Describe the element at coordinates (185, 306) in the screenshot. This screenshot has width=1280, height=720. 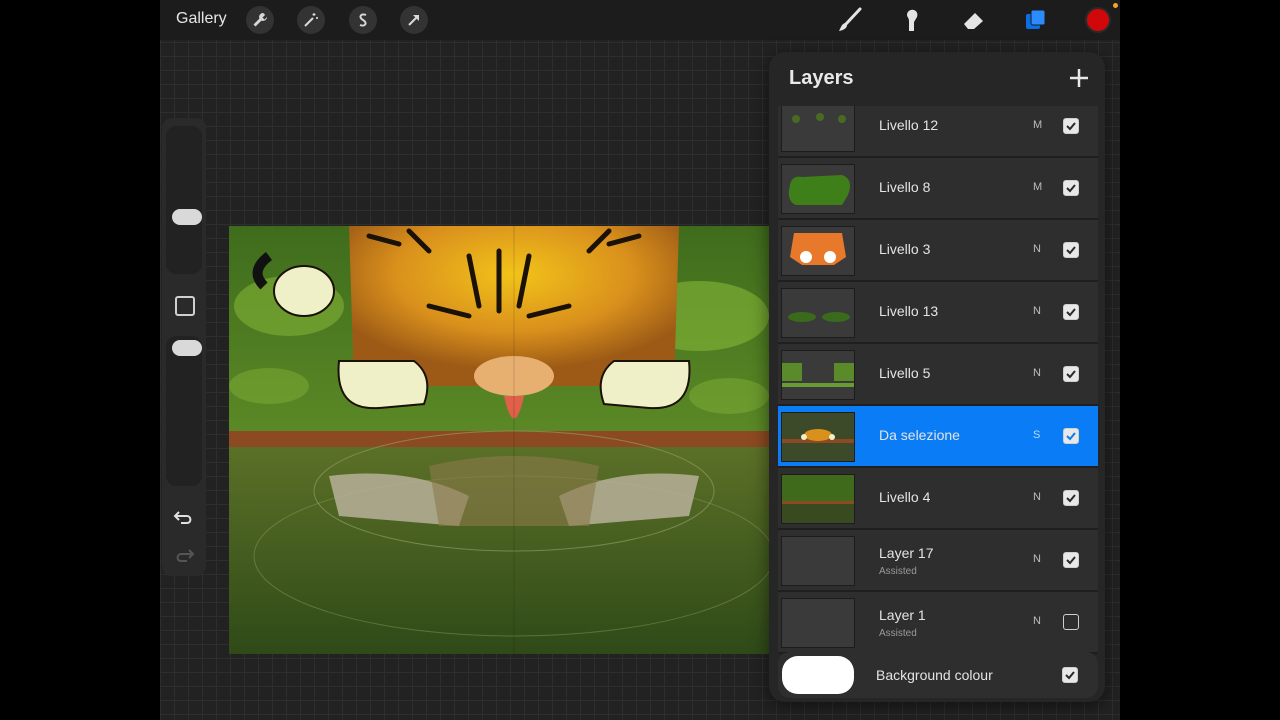
I see `modify-square-button` at that location.